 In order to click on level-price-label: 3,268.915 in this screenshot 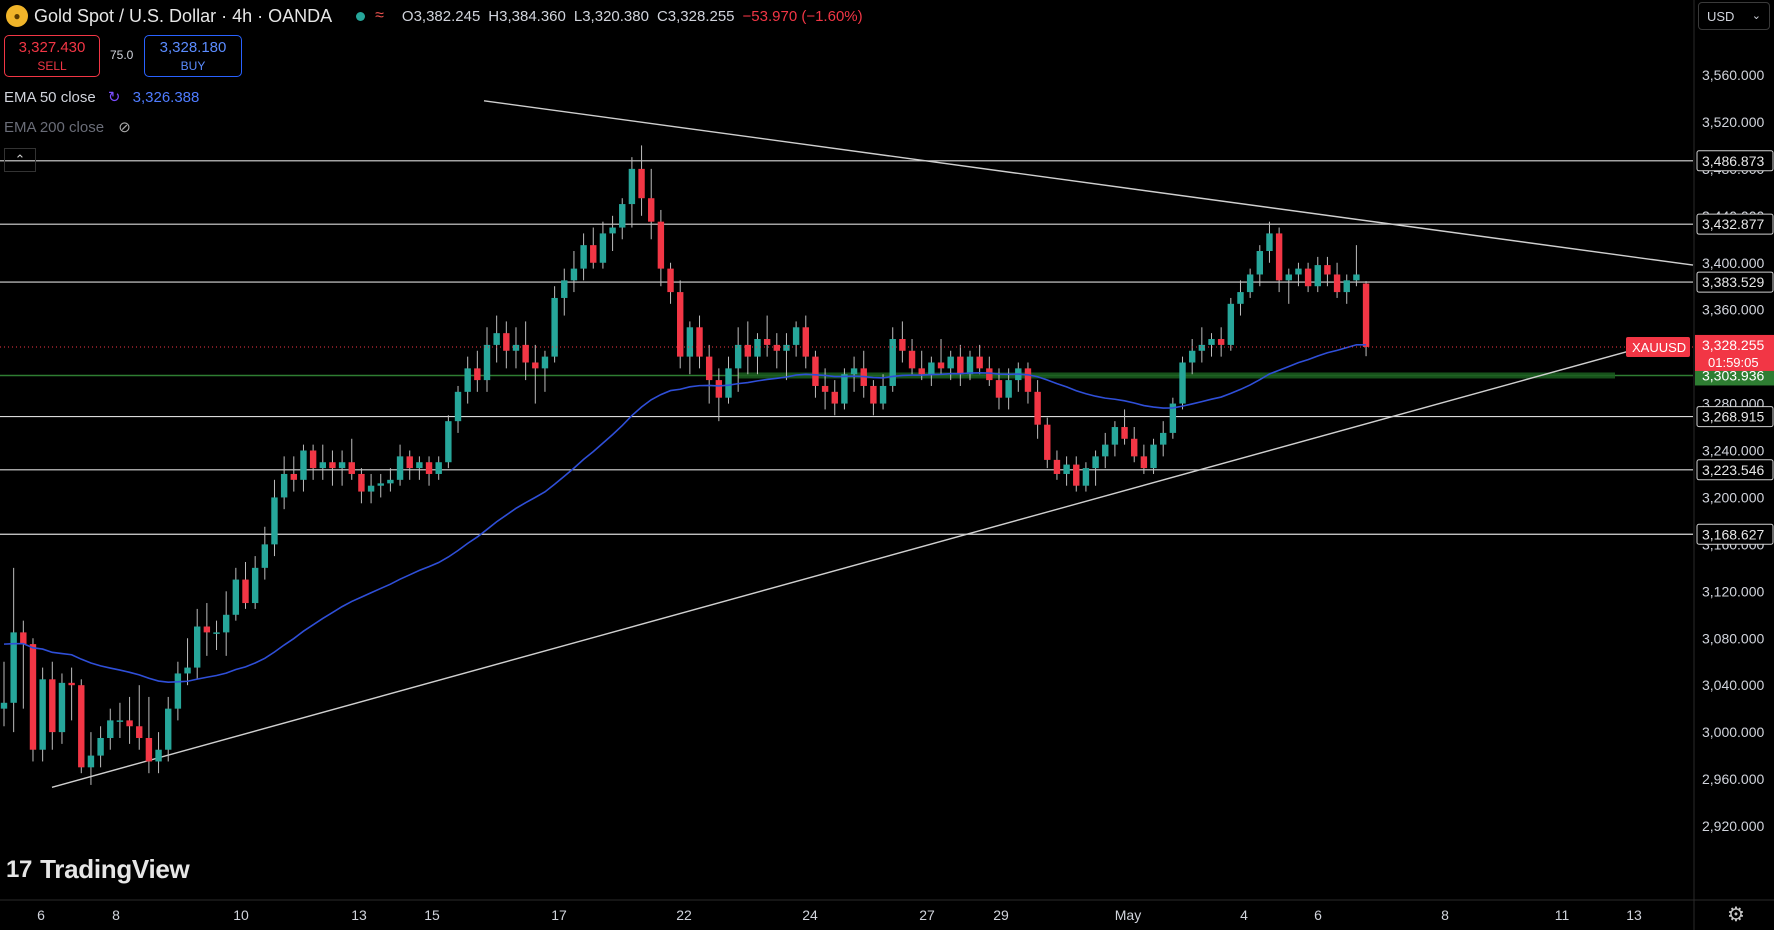, I will do `click(1733, 417)`.